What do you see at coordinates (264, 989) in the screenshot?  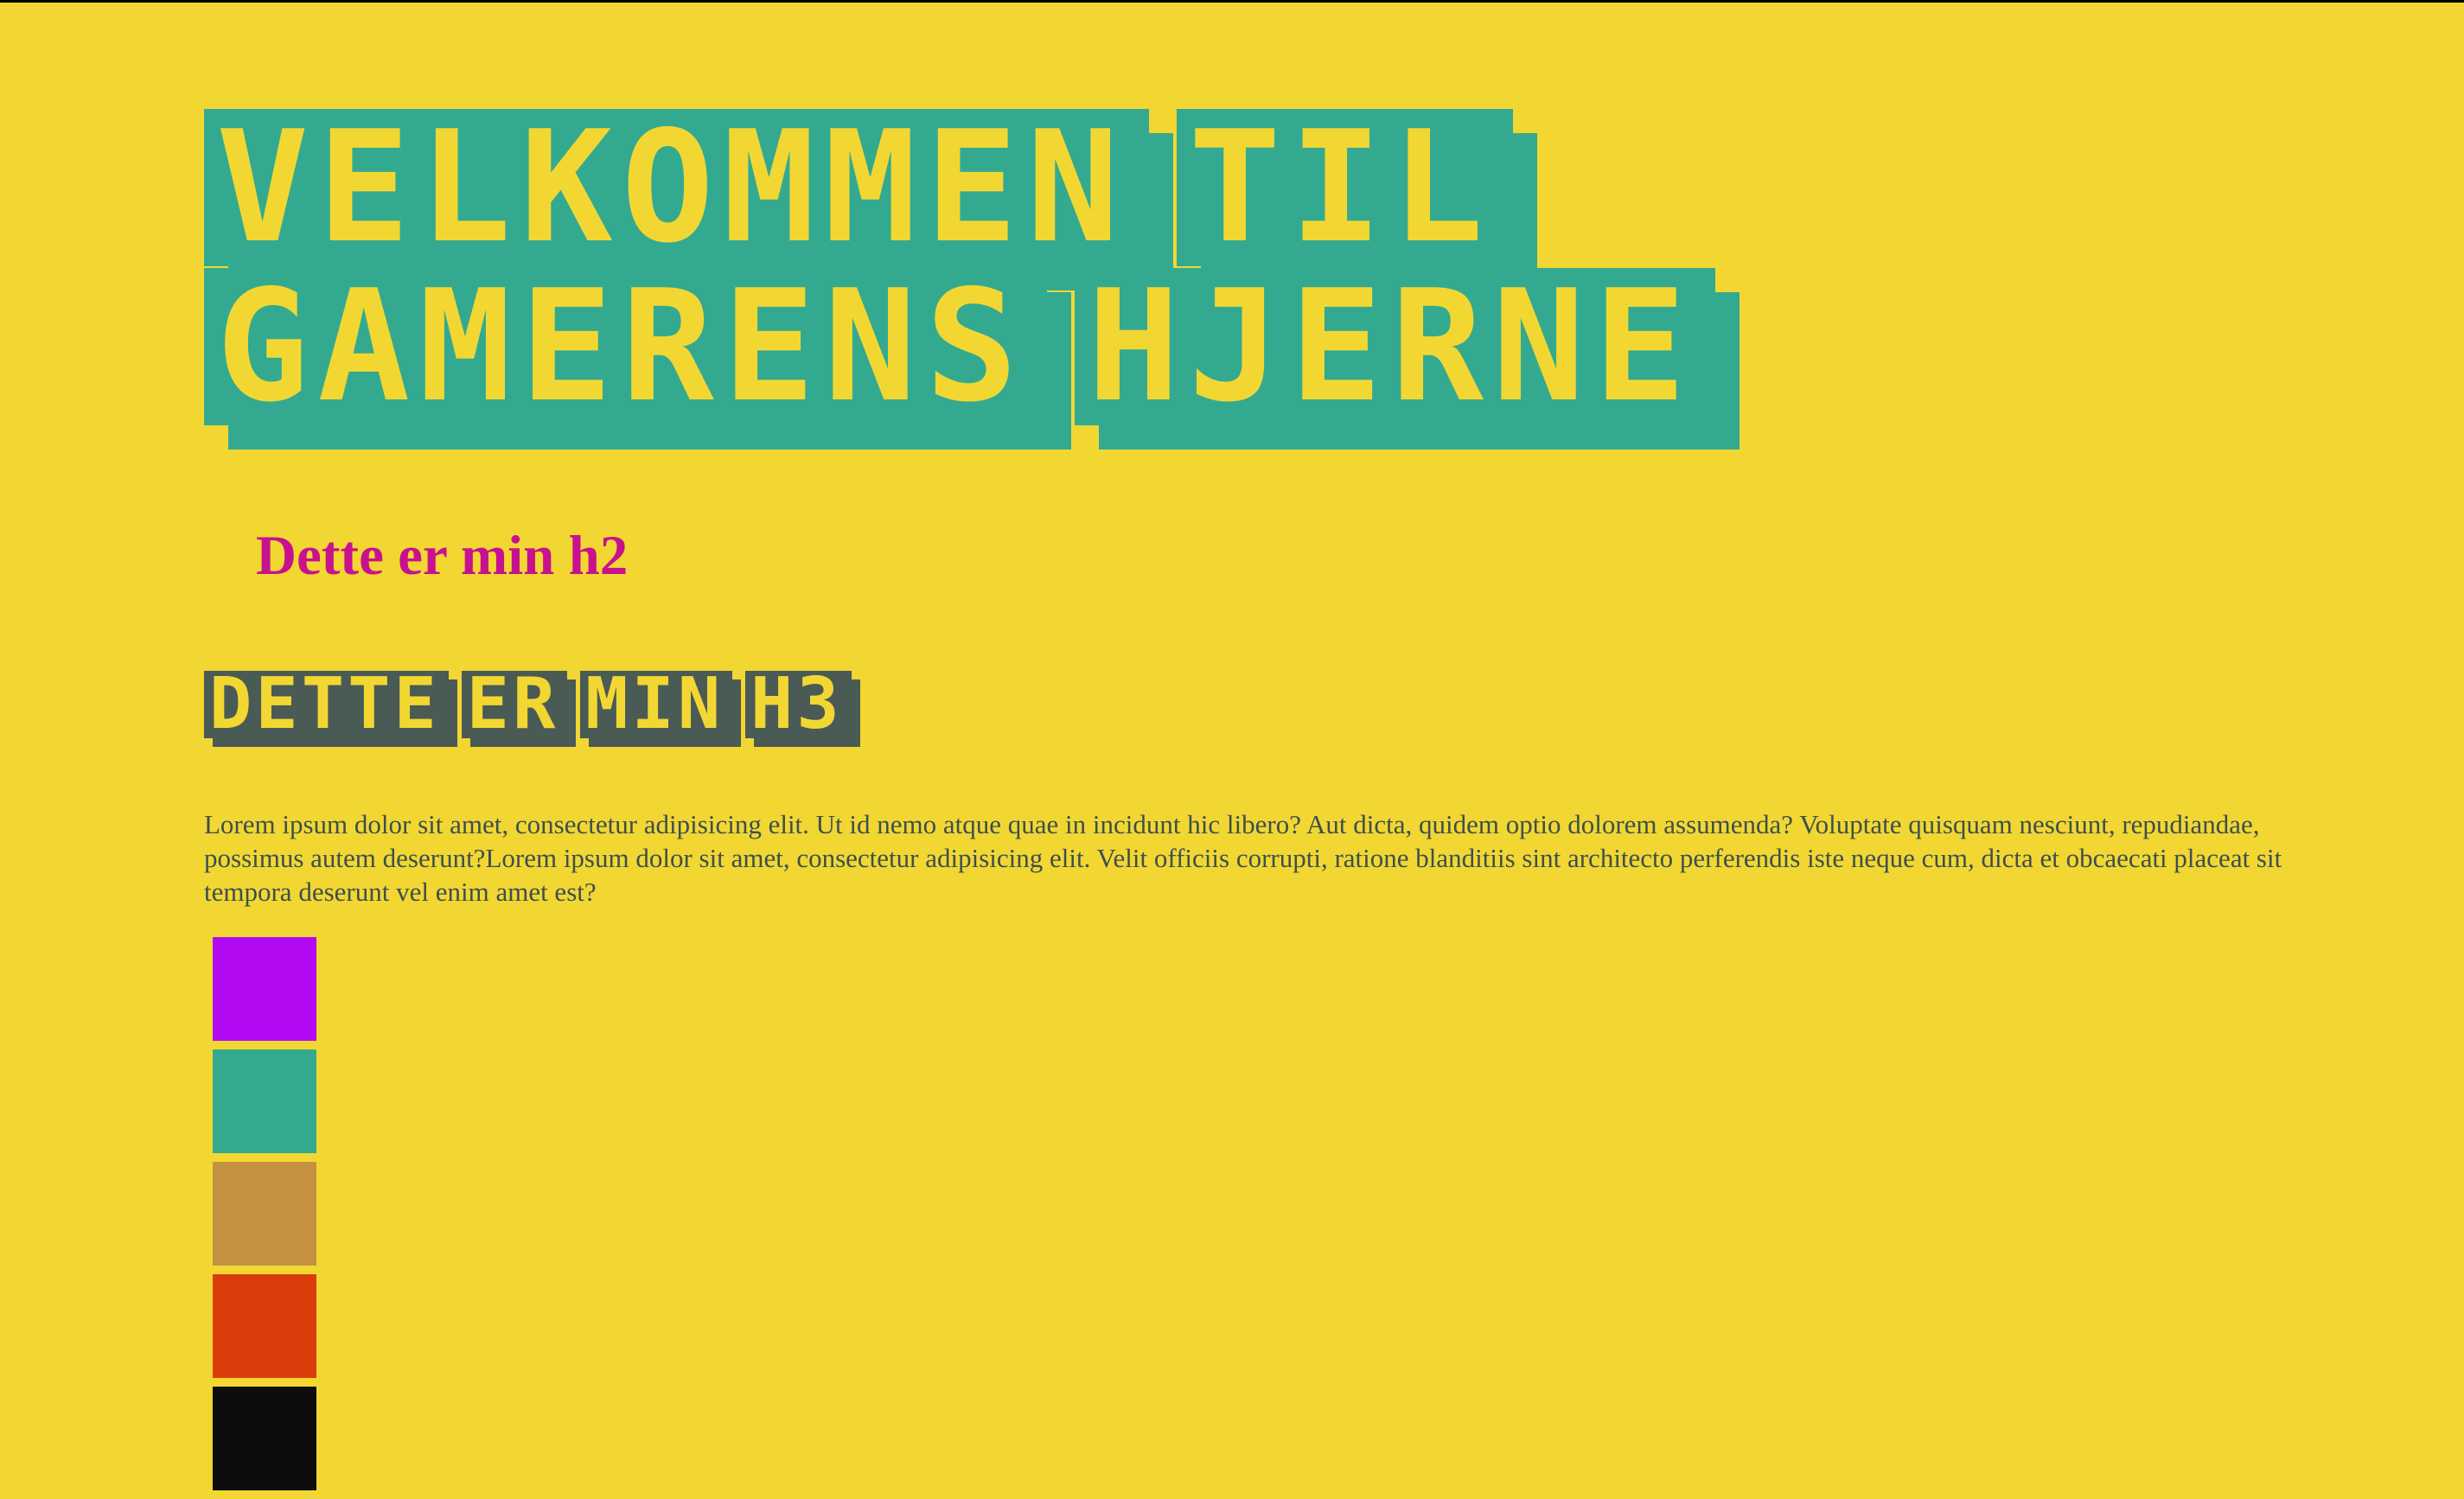 I see `swatch-purple` at bounding box center [264, 989].